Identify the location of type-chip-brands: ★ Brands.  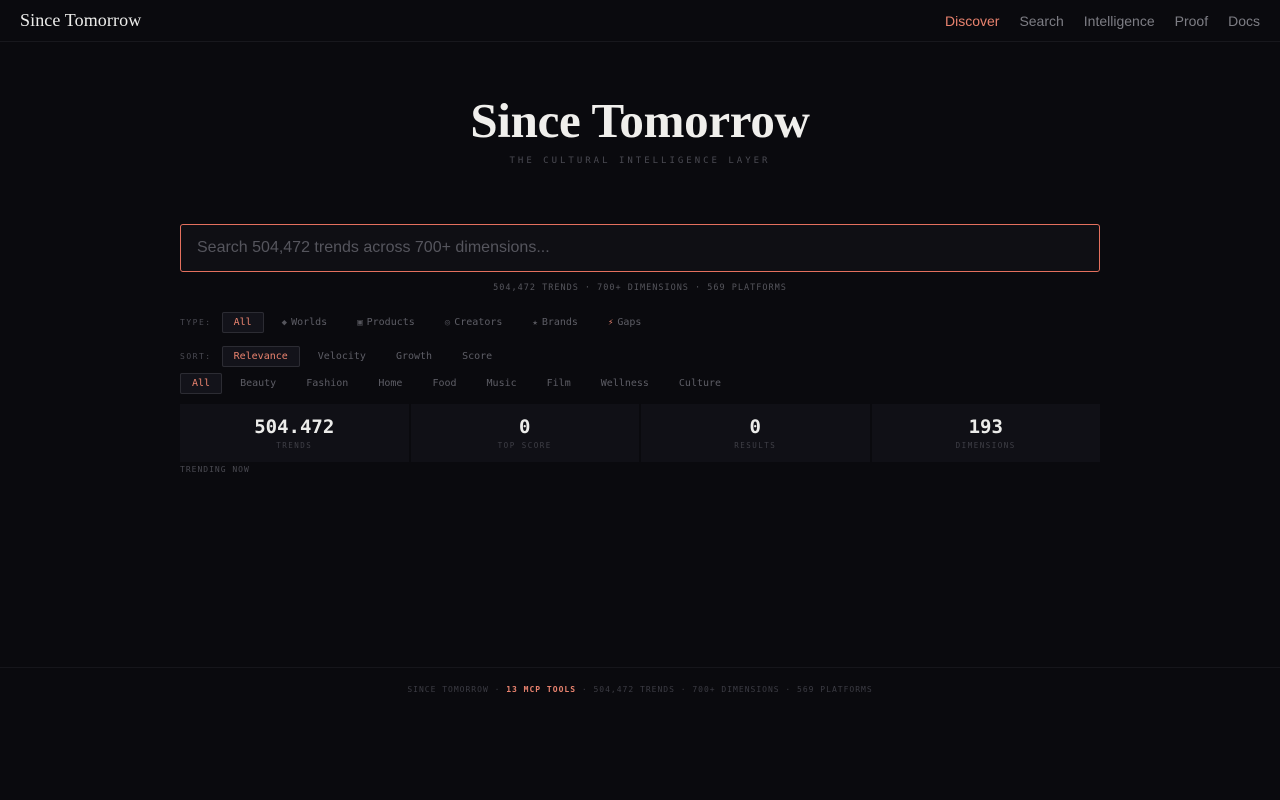
(555, 322).